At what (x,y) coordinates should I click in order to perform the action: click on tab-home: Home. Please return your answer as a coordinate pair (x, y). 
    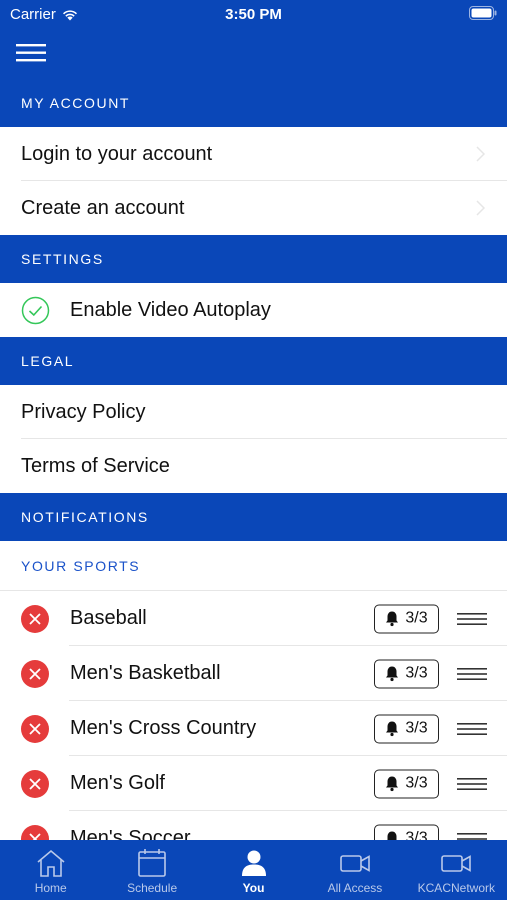
    Looking at the image, I should click on (50, 870).